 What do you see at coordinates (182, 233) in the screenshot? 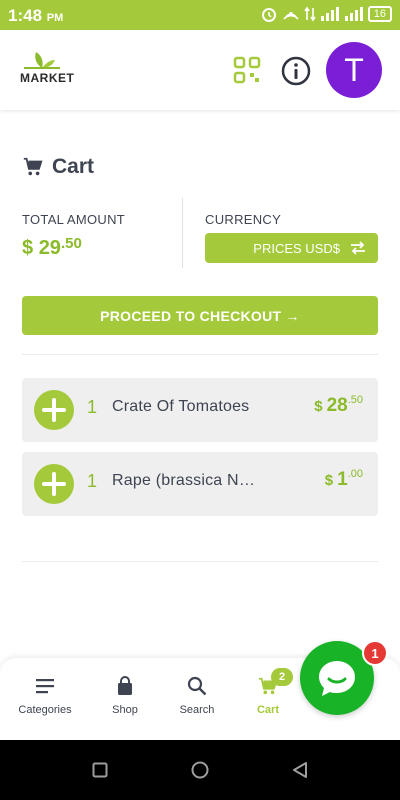
I see `vertical-divider` at bounding box center [182, 233].